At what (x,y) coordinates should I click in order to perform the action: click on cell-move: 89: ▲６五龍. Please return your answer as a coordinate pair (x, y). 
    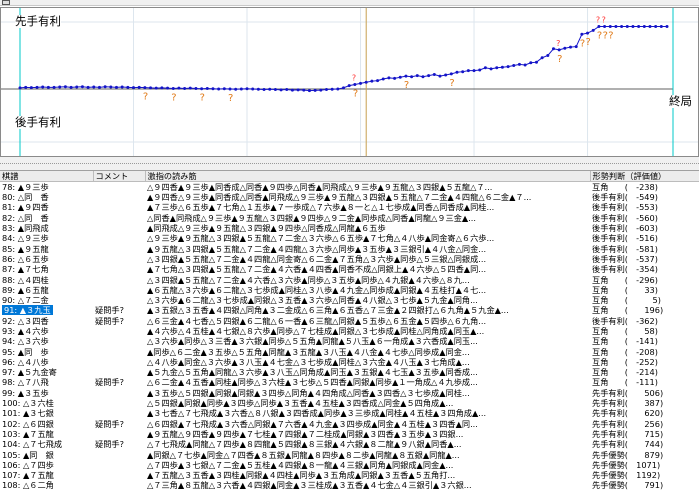
    Looking at the image, I should click on (25, 289).